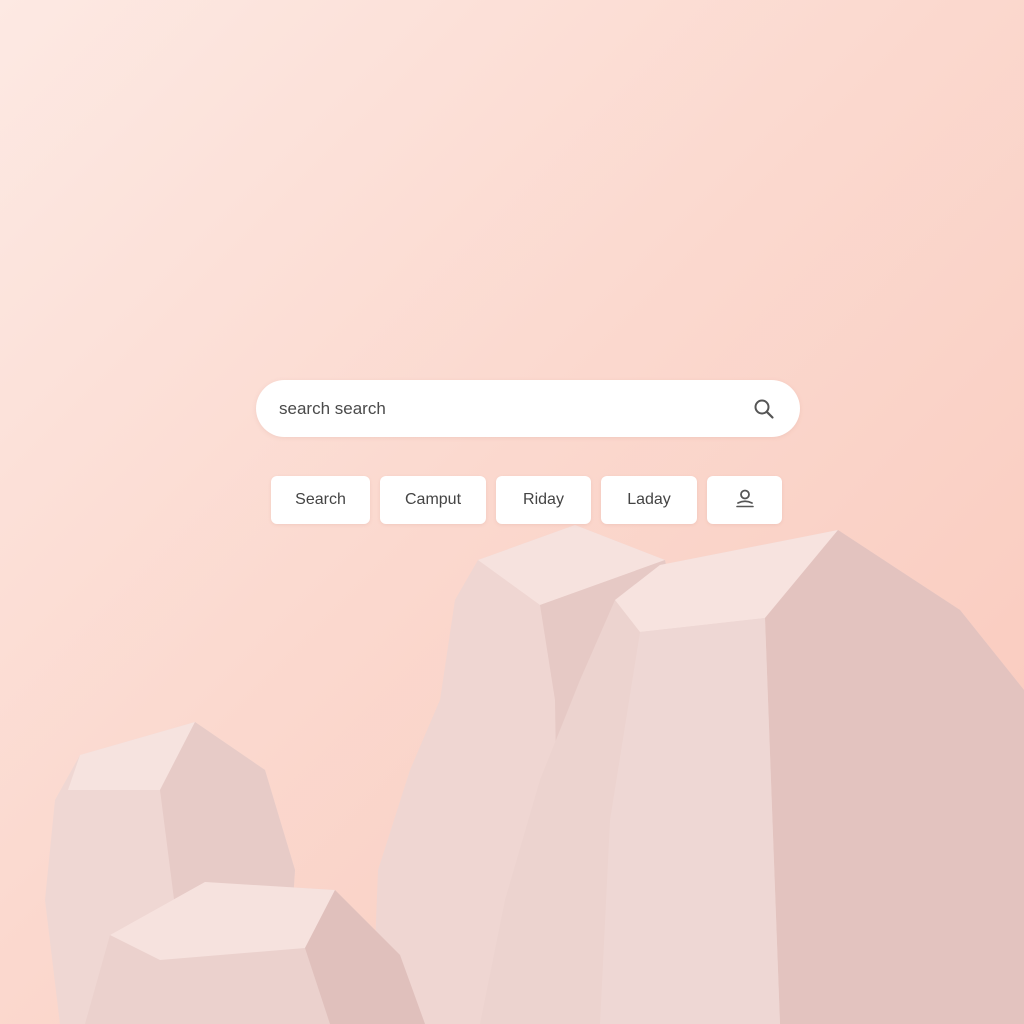  I want to click on quick-chip-row: Search Camput Riday Laday, so click(526, 500).